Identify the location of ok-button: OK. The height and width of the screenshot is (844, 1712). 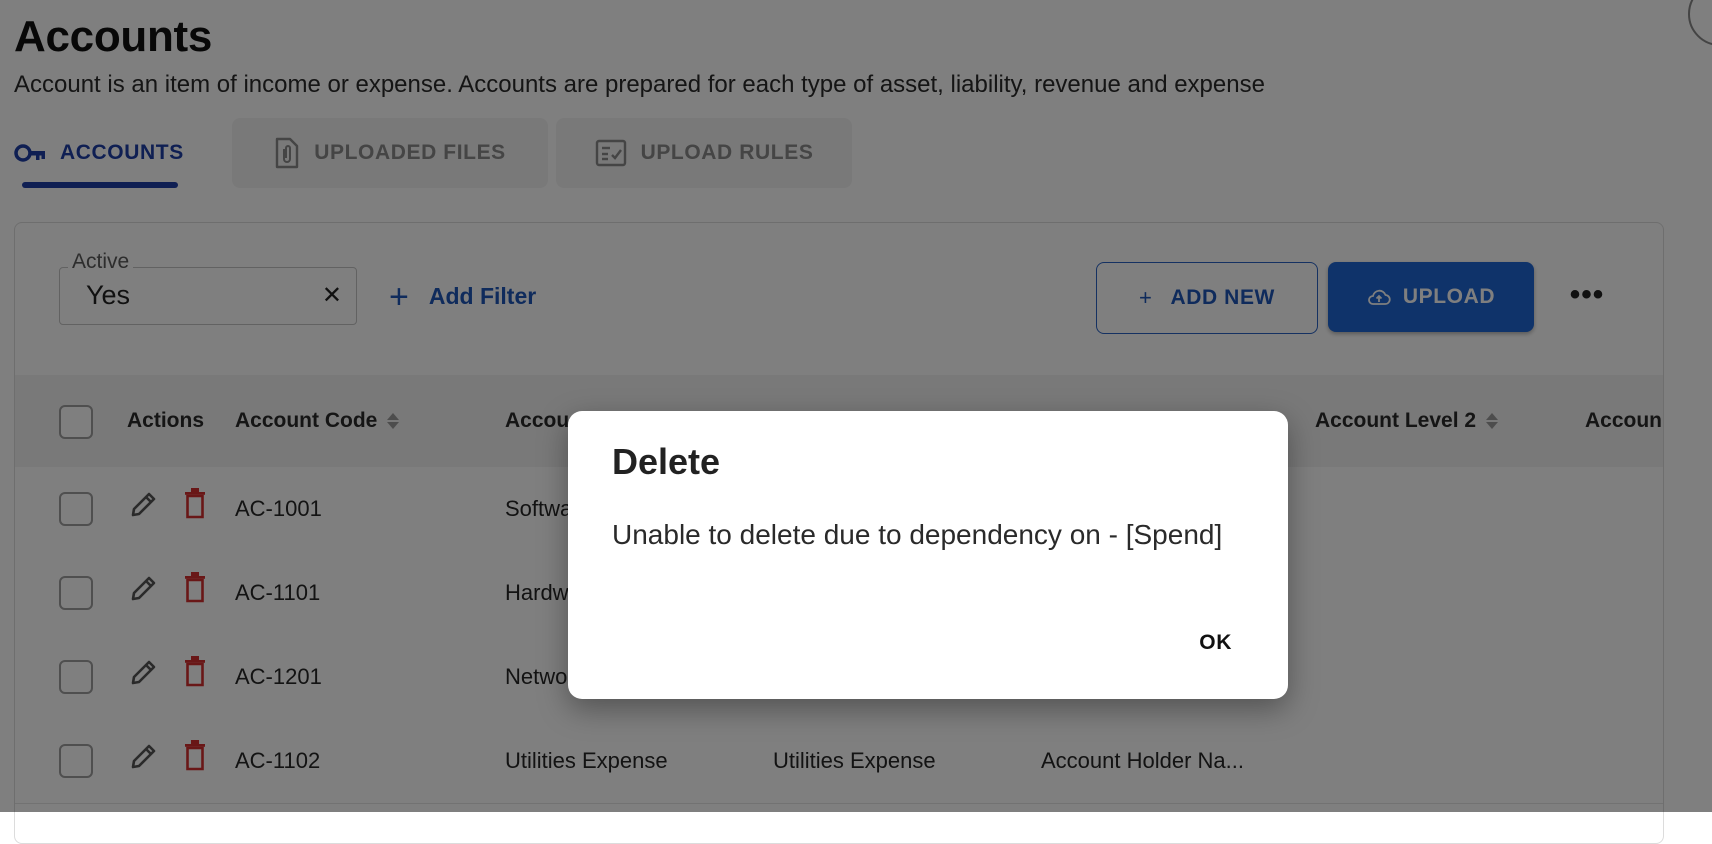
(1215, 643).